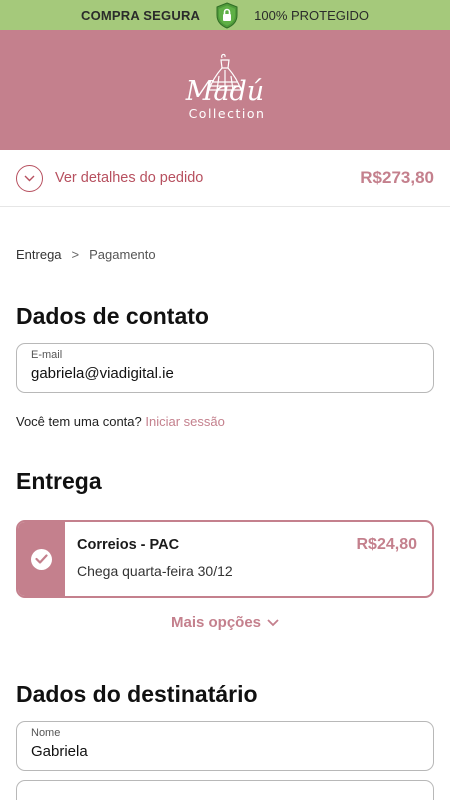 The width and height of the screenshot is (450, 800). Describe the element at coordinates (311, 15) in the screenshot. I see `protected-text: 100% PROTEGIDO` at that location.